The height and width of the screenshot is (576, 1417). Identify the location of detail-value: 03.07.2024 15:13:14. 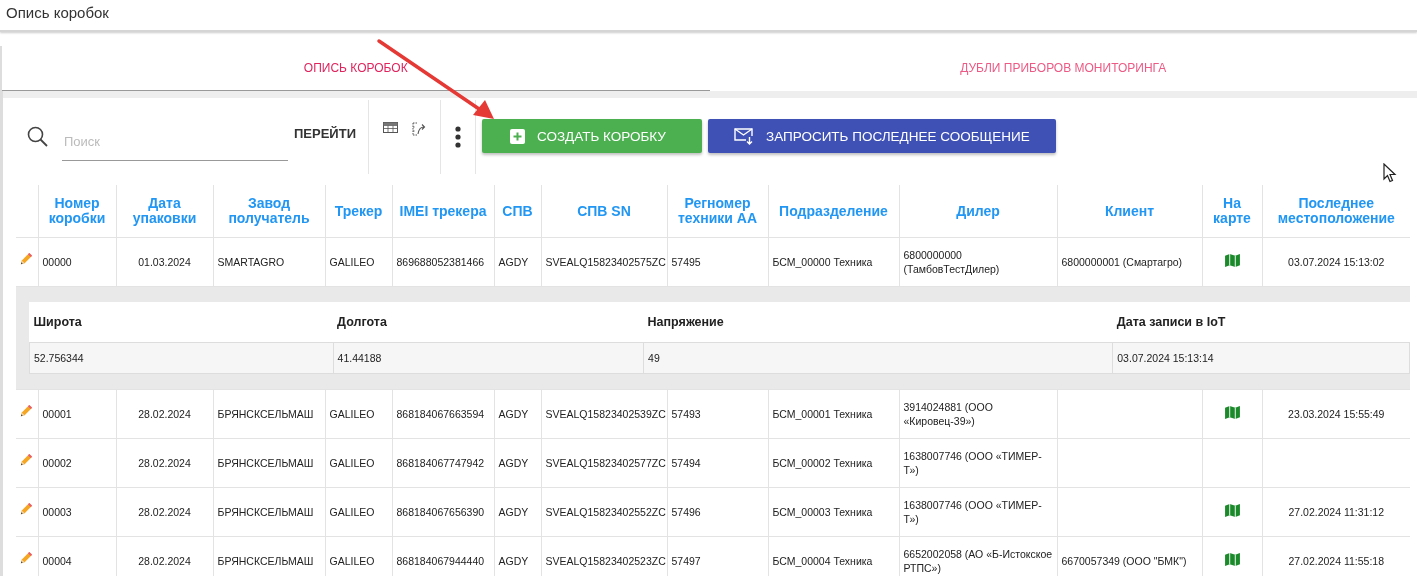
(1165, 358).